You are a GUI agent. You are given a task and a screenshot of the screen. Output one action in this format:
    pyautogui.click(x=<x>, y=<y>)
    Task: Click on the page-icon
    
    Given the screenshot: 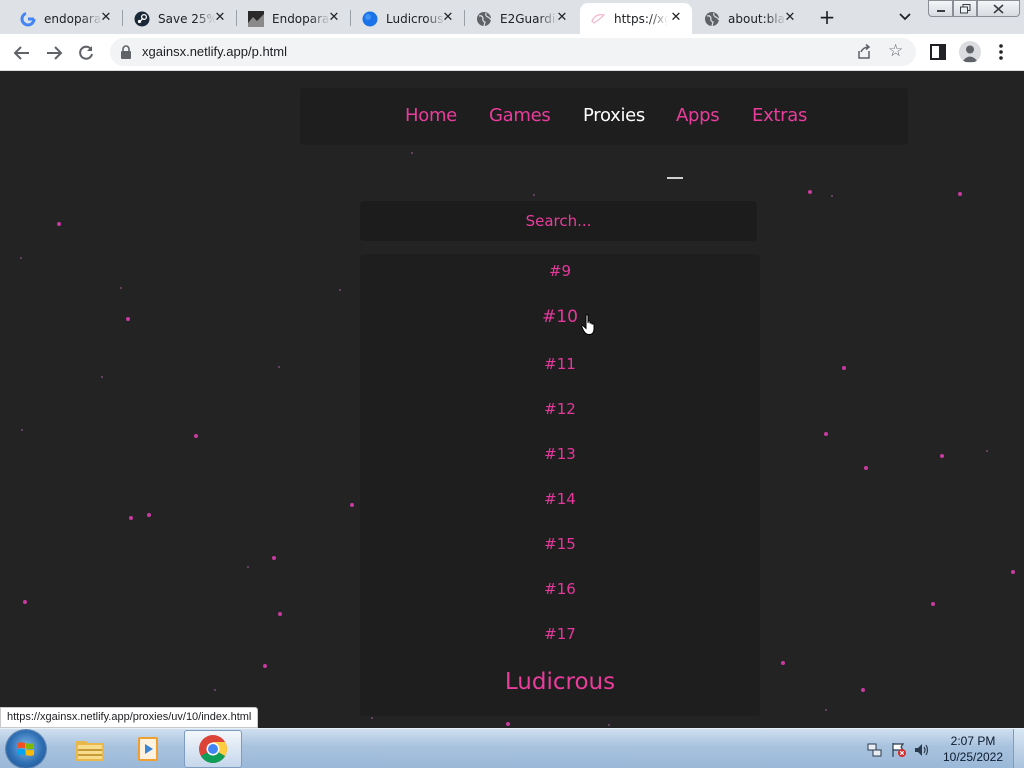 What is the action you would take?
    pyautogui.click(x=598, y=19)
    